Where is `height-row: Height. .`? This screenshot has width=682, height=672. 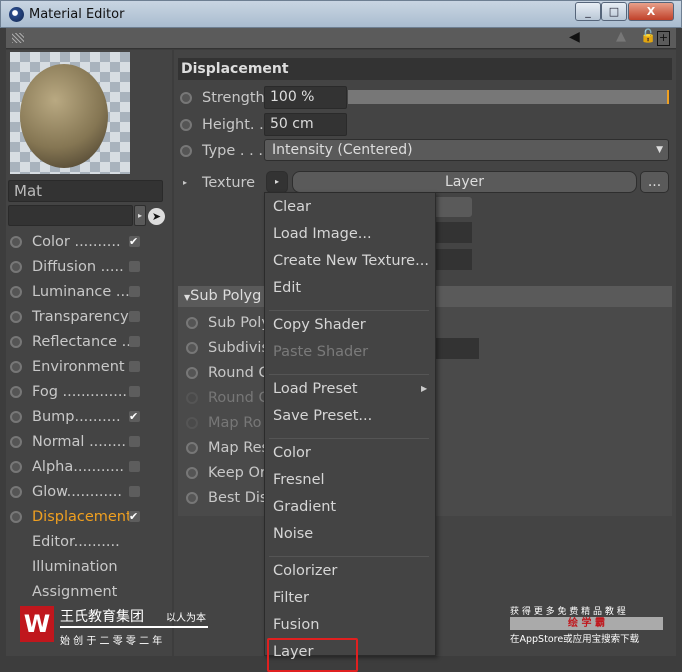
height-row: Height. . is located at coordinates (222, 125).